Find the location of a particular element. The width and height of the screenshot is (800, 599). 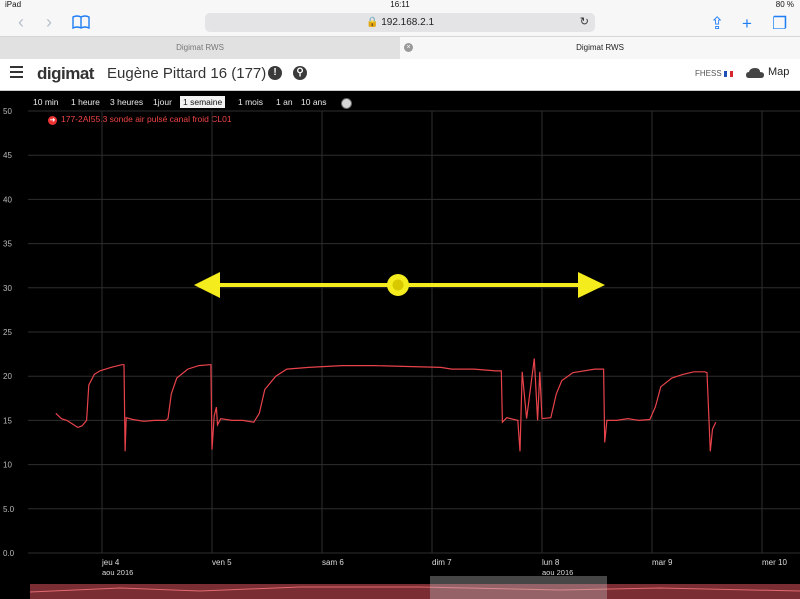

x-tick-label: sam 6 is located at coordinates (333, 562).